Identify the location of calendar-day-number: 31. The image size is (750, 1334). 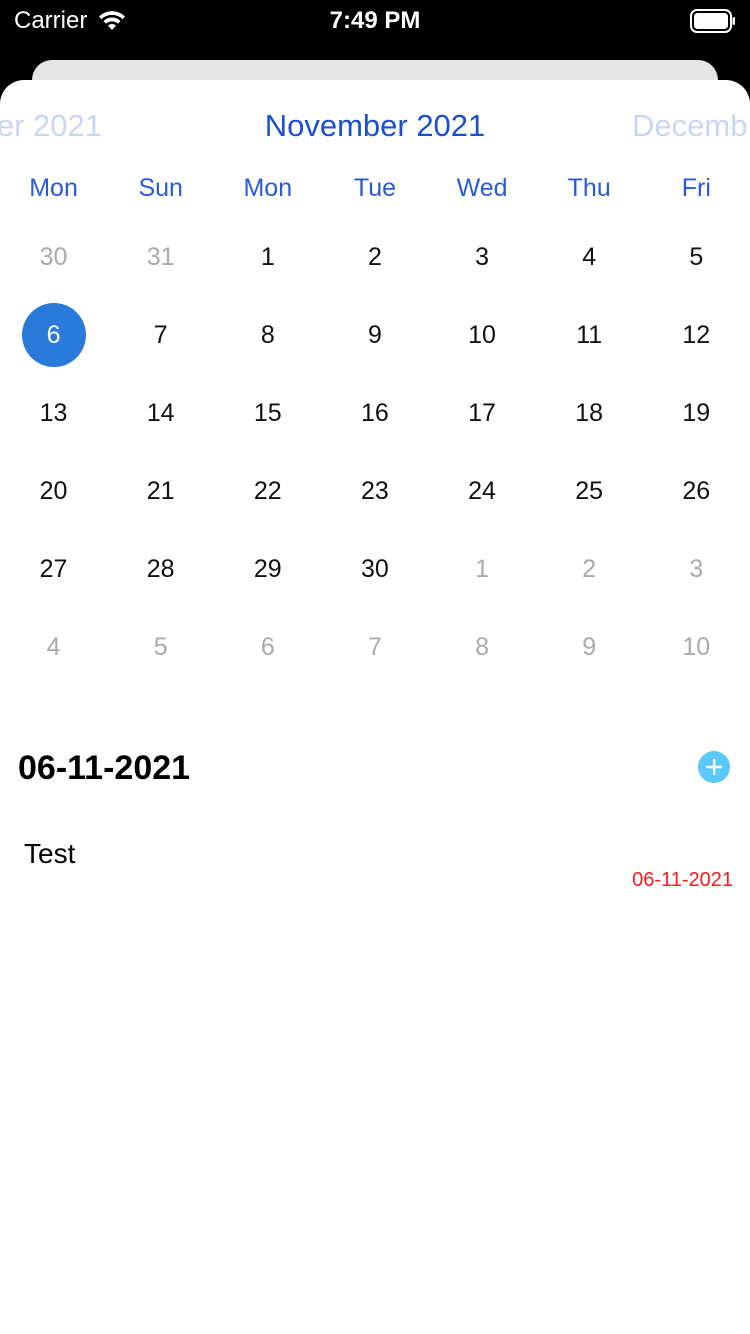
(160, 256).